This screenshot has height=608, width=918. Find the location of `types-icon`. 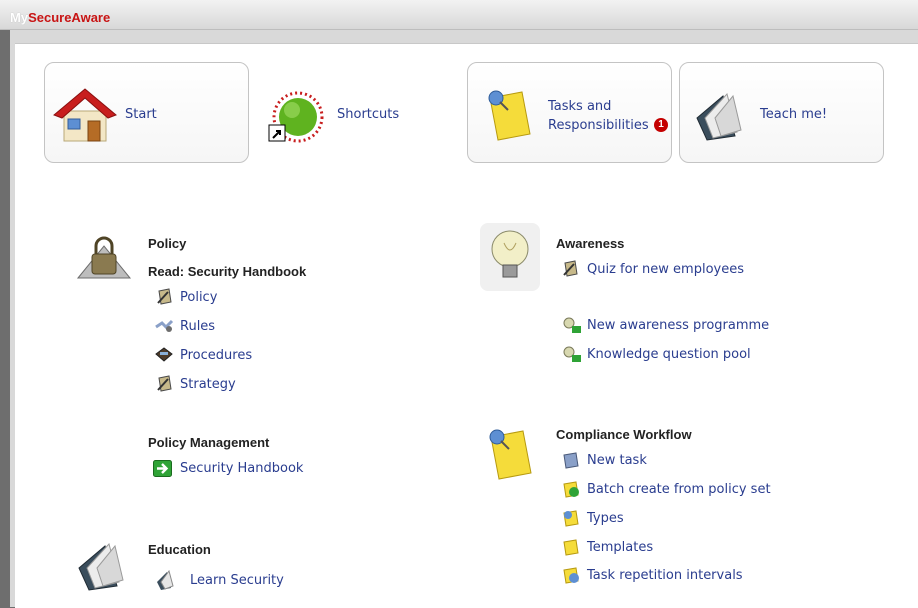

types-icon is located at coordinates (571, 518).